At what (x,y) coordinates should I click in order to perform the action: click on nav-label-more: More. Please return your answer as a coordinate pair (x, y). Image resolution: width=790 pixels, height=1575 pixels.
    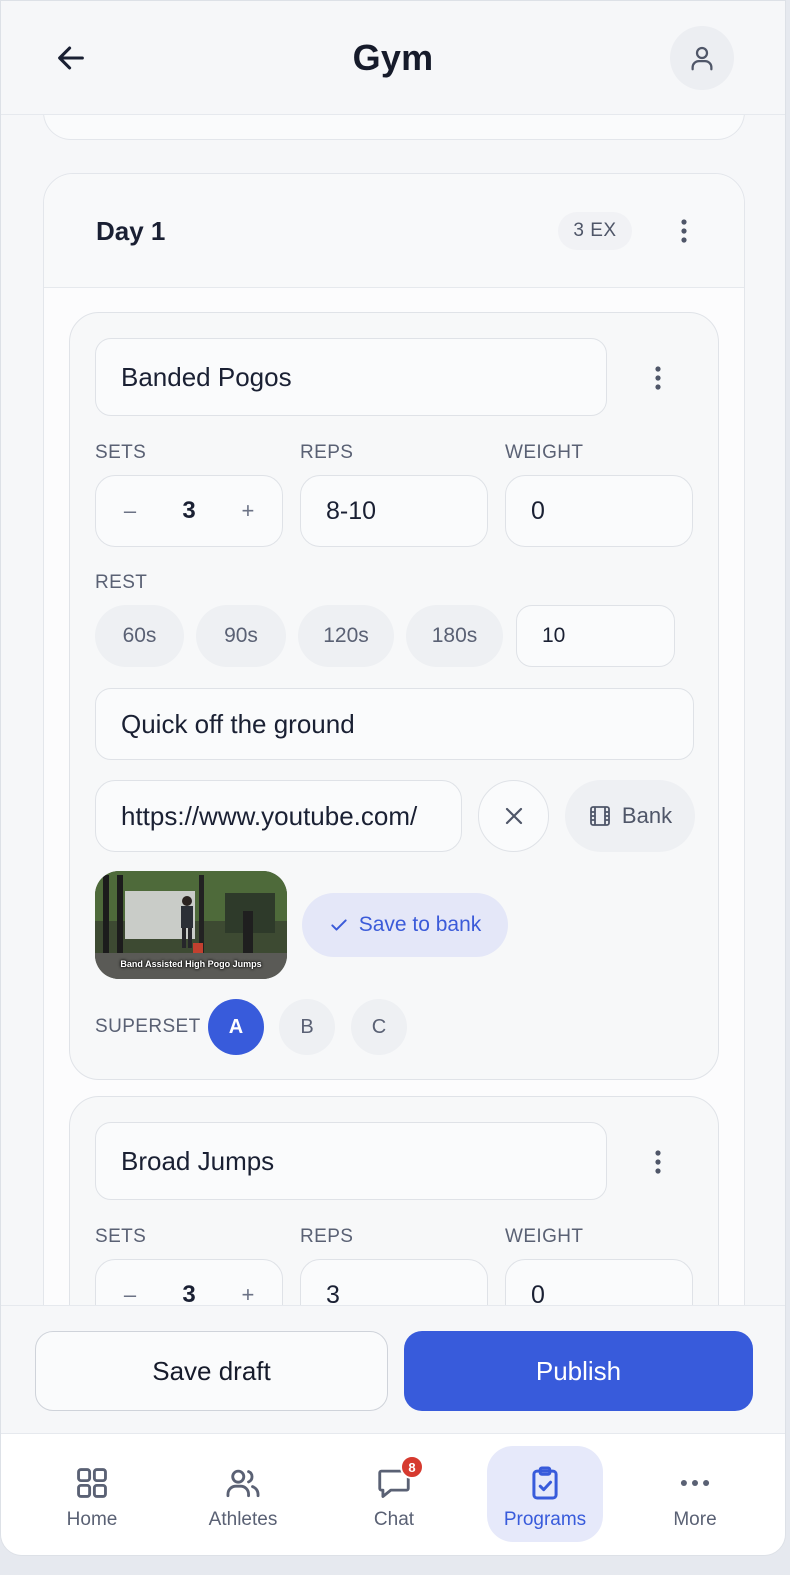
    Looking at the image, I should click on (695, 1519).